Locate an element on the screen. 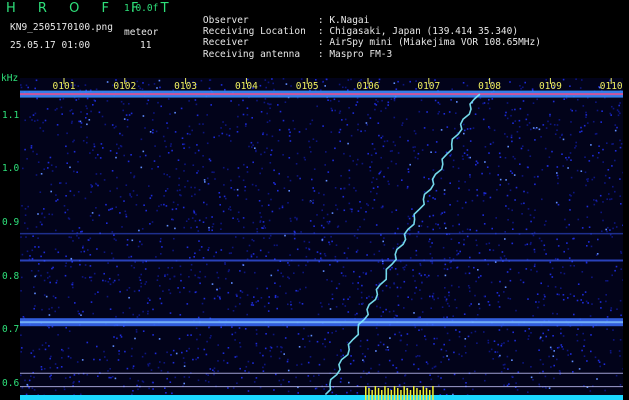 The height and width of the screenshot is (400, 629). hour-label: 0105 is located at coordinates (307, 86).